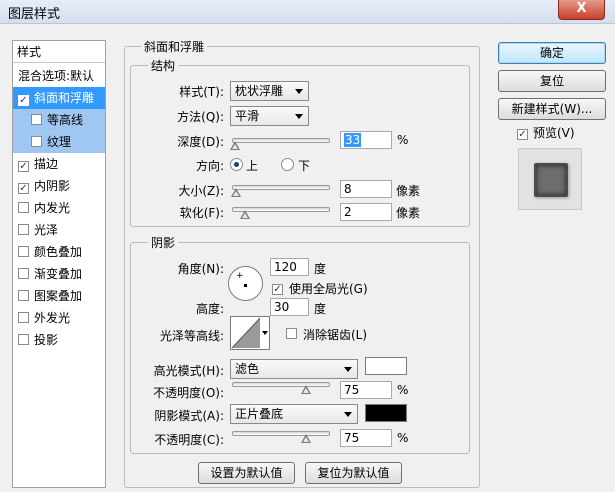 This screenshot has height=492, width=615. Describe the element at coordinates (320, 309) in the screenshot. I see `altitude-unit: 度` at that location.